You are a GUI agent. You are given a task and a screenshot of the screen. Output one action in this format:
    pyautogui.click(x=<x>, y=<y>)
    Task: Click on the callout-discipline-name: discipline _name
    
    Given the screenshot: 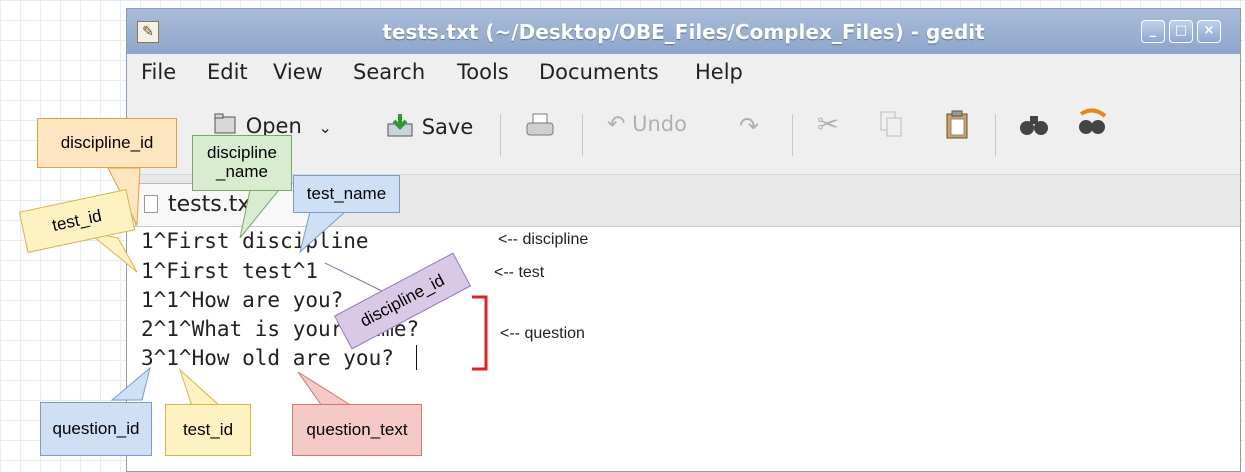 What is the action you would take?
    pyautogui.click(x=242, y=163)
    